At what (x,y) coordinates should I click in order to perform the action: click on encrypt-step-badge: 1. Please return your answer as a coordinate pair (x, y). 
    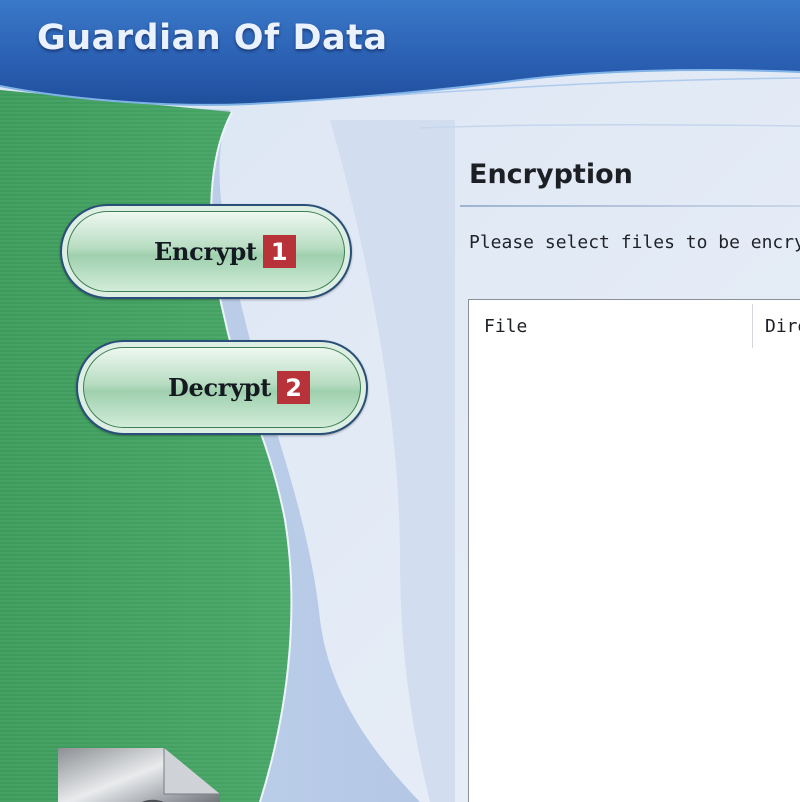
    Looking at the image, I should click on (279, 251).